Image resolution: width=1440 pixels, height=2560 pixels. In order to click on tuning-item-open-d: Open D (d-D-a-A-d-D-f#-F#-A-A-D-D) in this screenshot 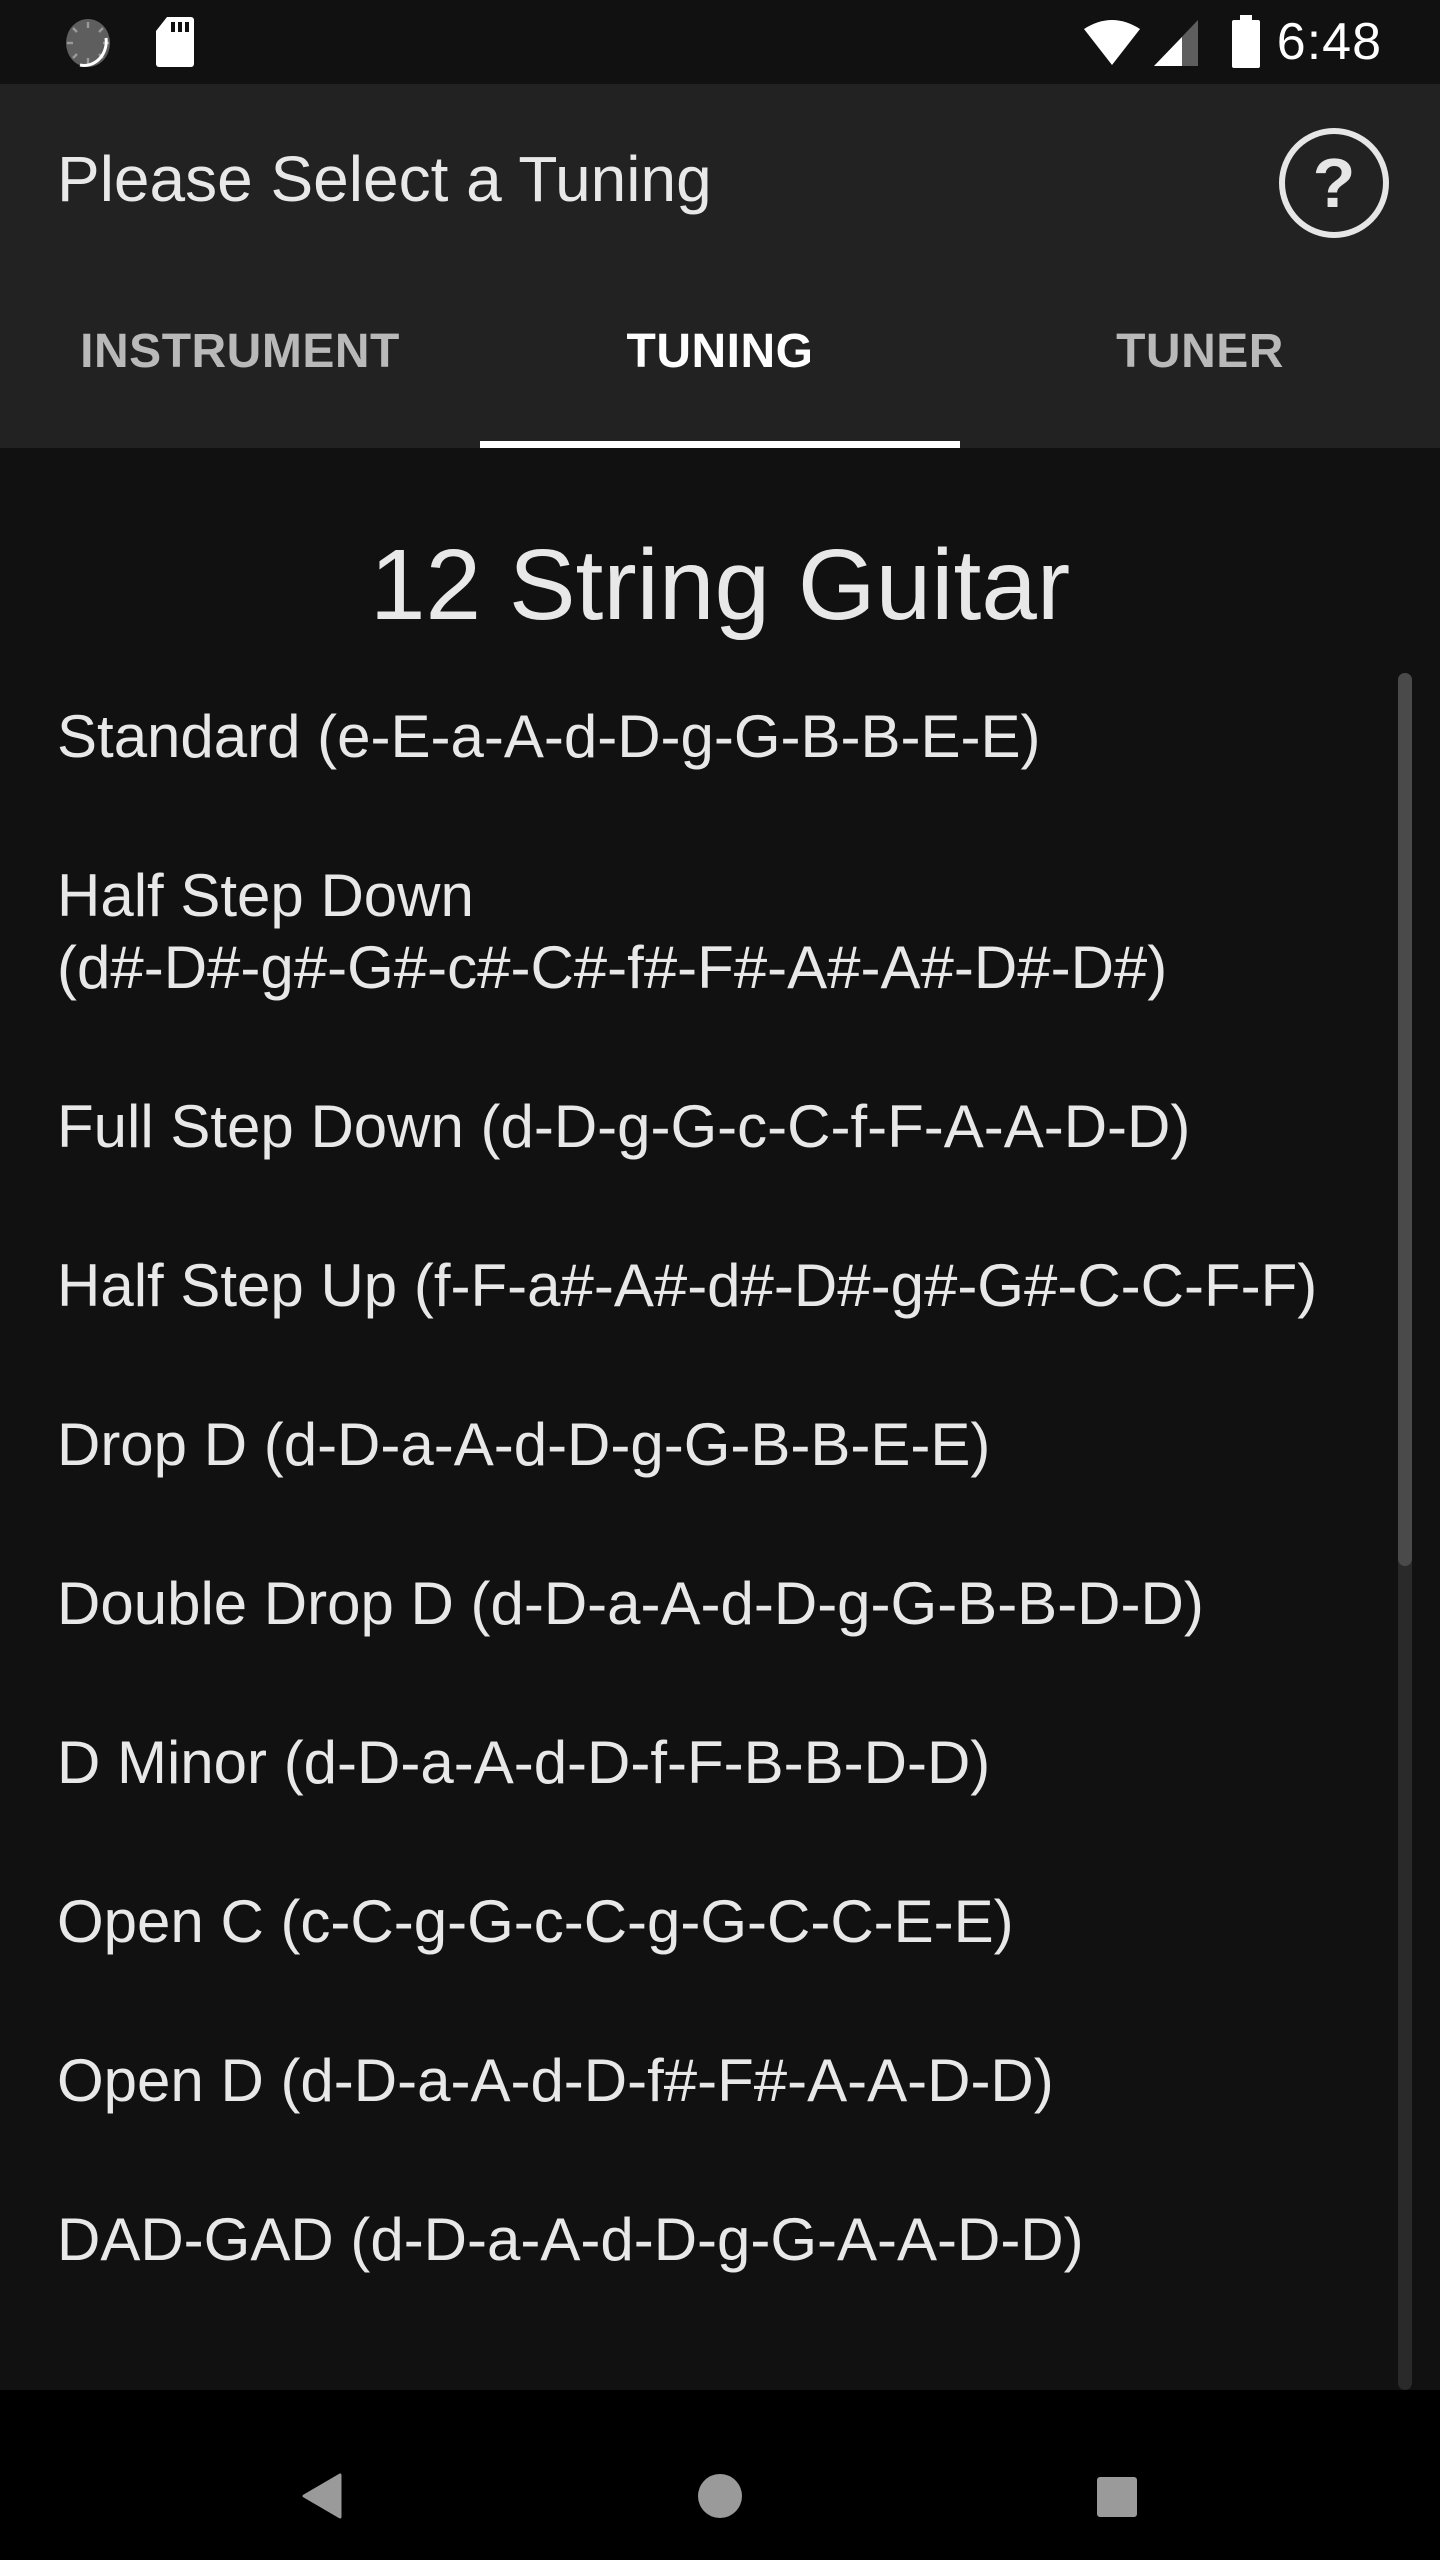, I will do `click(690, 2096)`.